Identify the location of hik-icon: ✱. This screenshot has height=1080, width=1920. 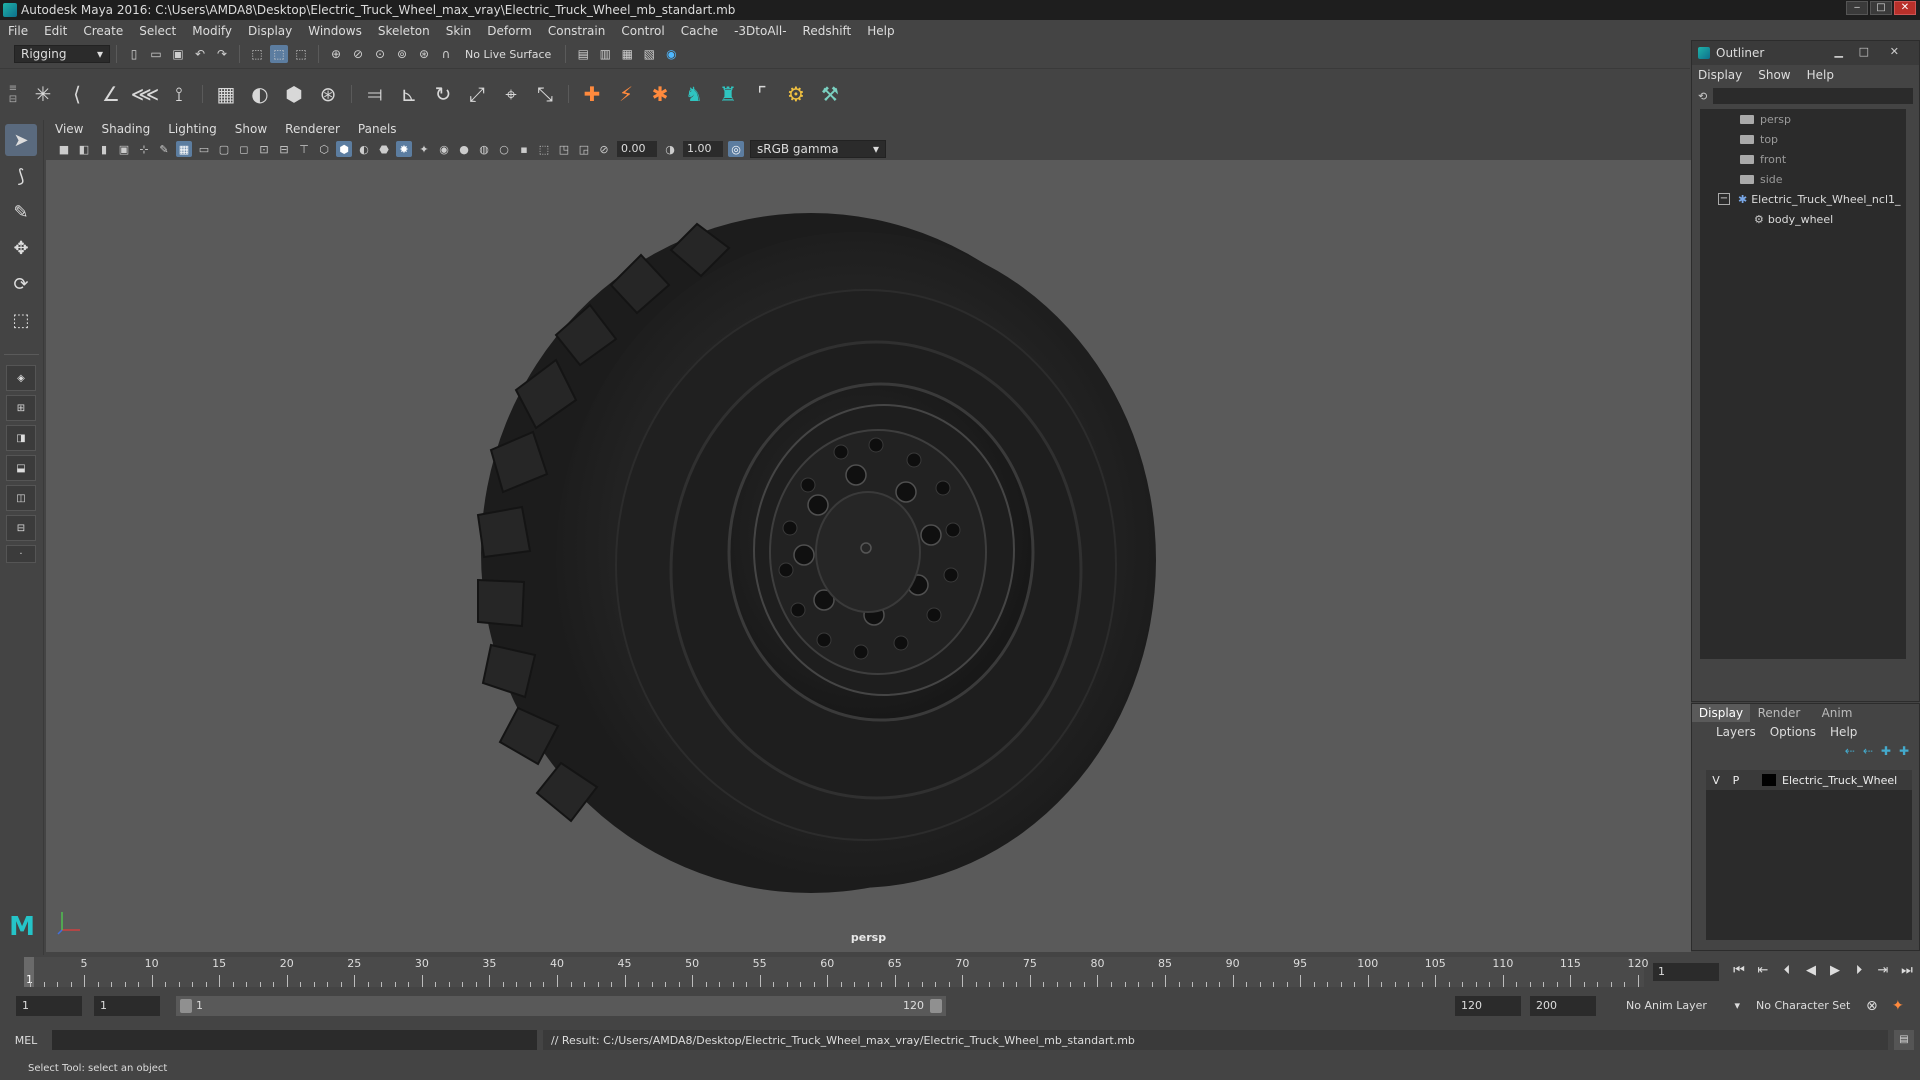
(660, 94).